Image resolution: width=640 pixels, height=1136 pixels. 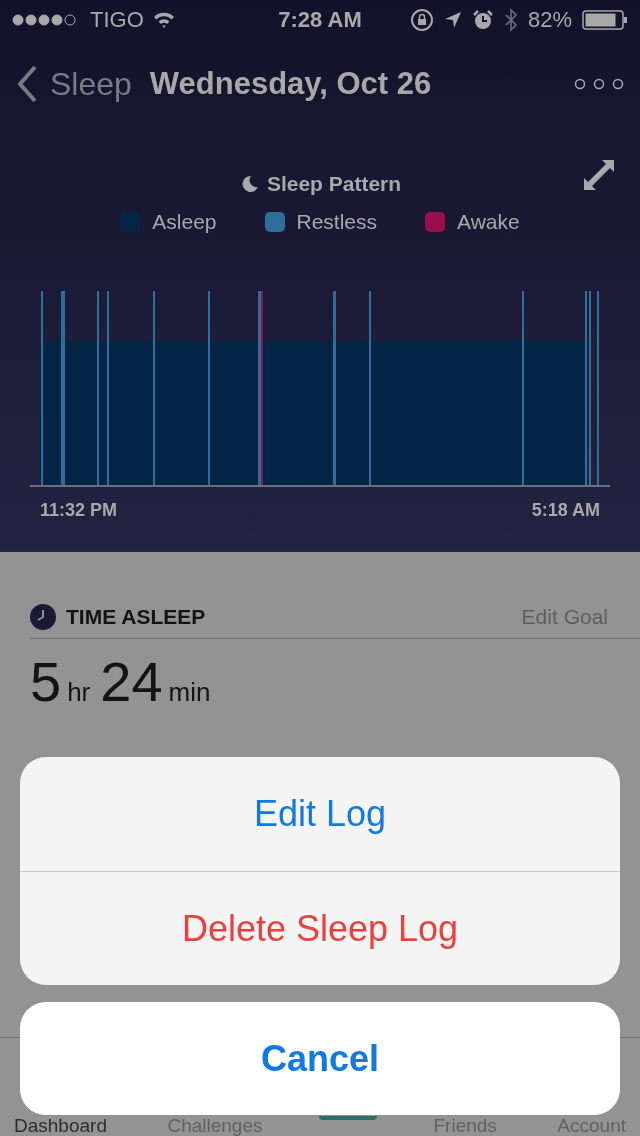 What do you see at coordinates (189, 692) in the screenshot?
I see `minutes-unit: min` at bounding box center [189, 692].